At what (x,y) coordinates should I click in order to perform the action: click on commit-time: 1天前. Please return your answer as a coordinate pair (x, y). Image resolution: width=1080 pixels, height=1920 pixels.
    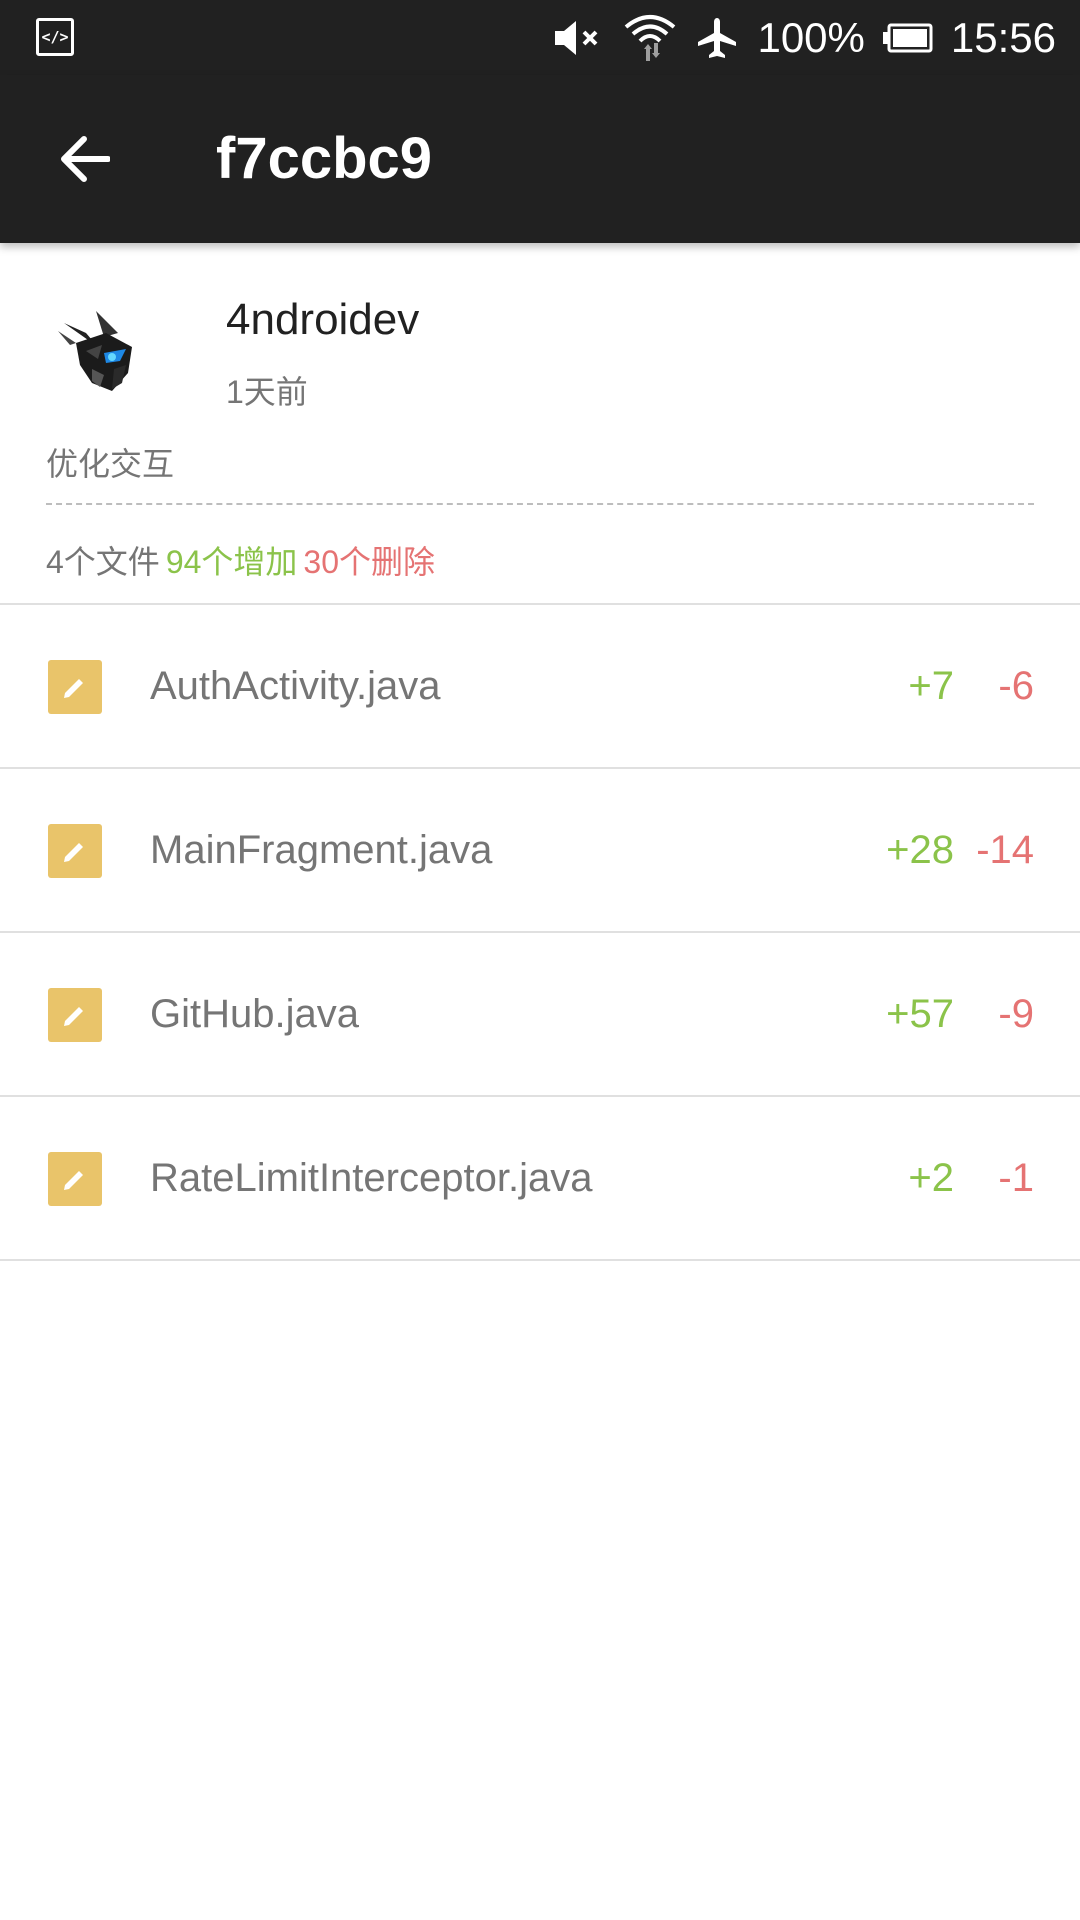
    Looking at the image, I should click on (267, 392).